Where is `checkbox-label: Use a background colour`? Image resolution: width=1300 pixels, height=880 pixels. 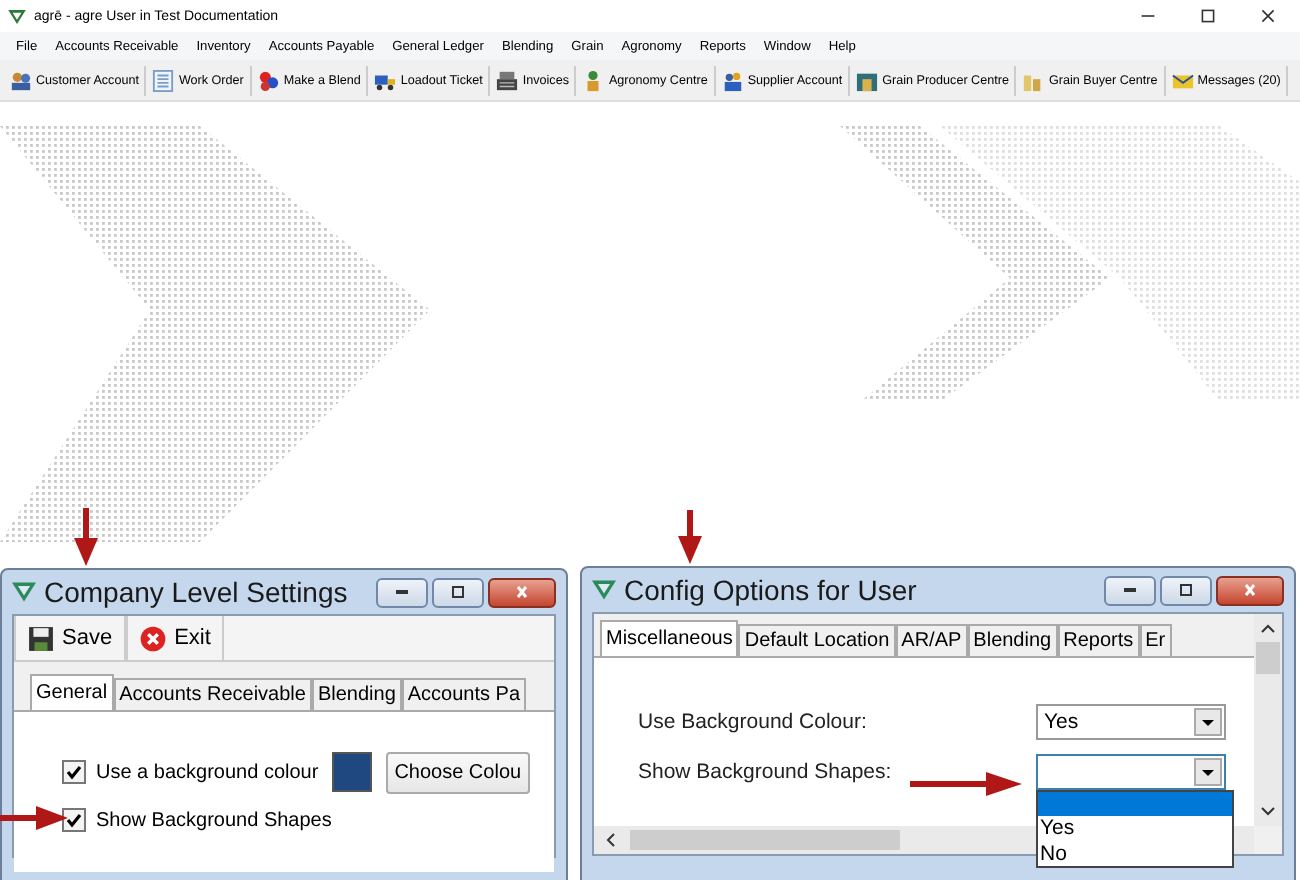
checkbox-label: Use a background colour is located at coordinates (207, 772).